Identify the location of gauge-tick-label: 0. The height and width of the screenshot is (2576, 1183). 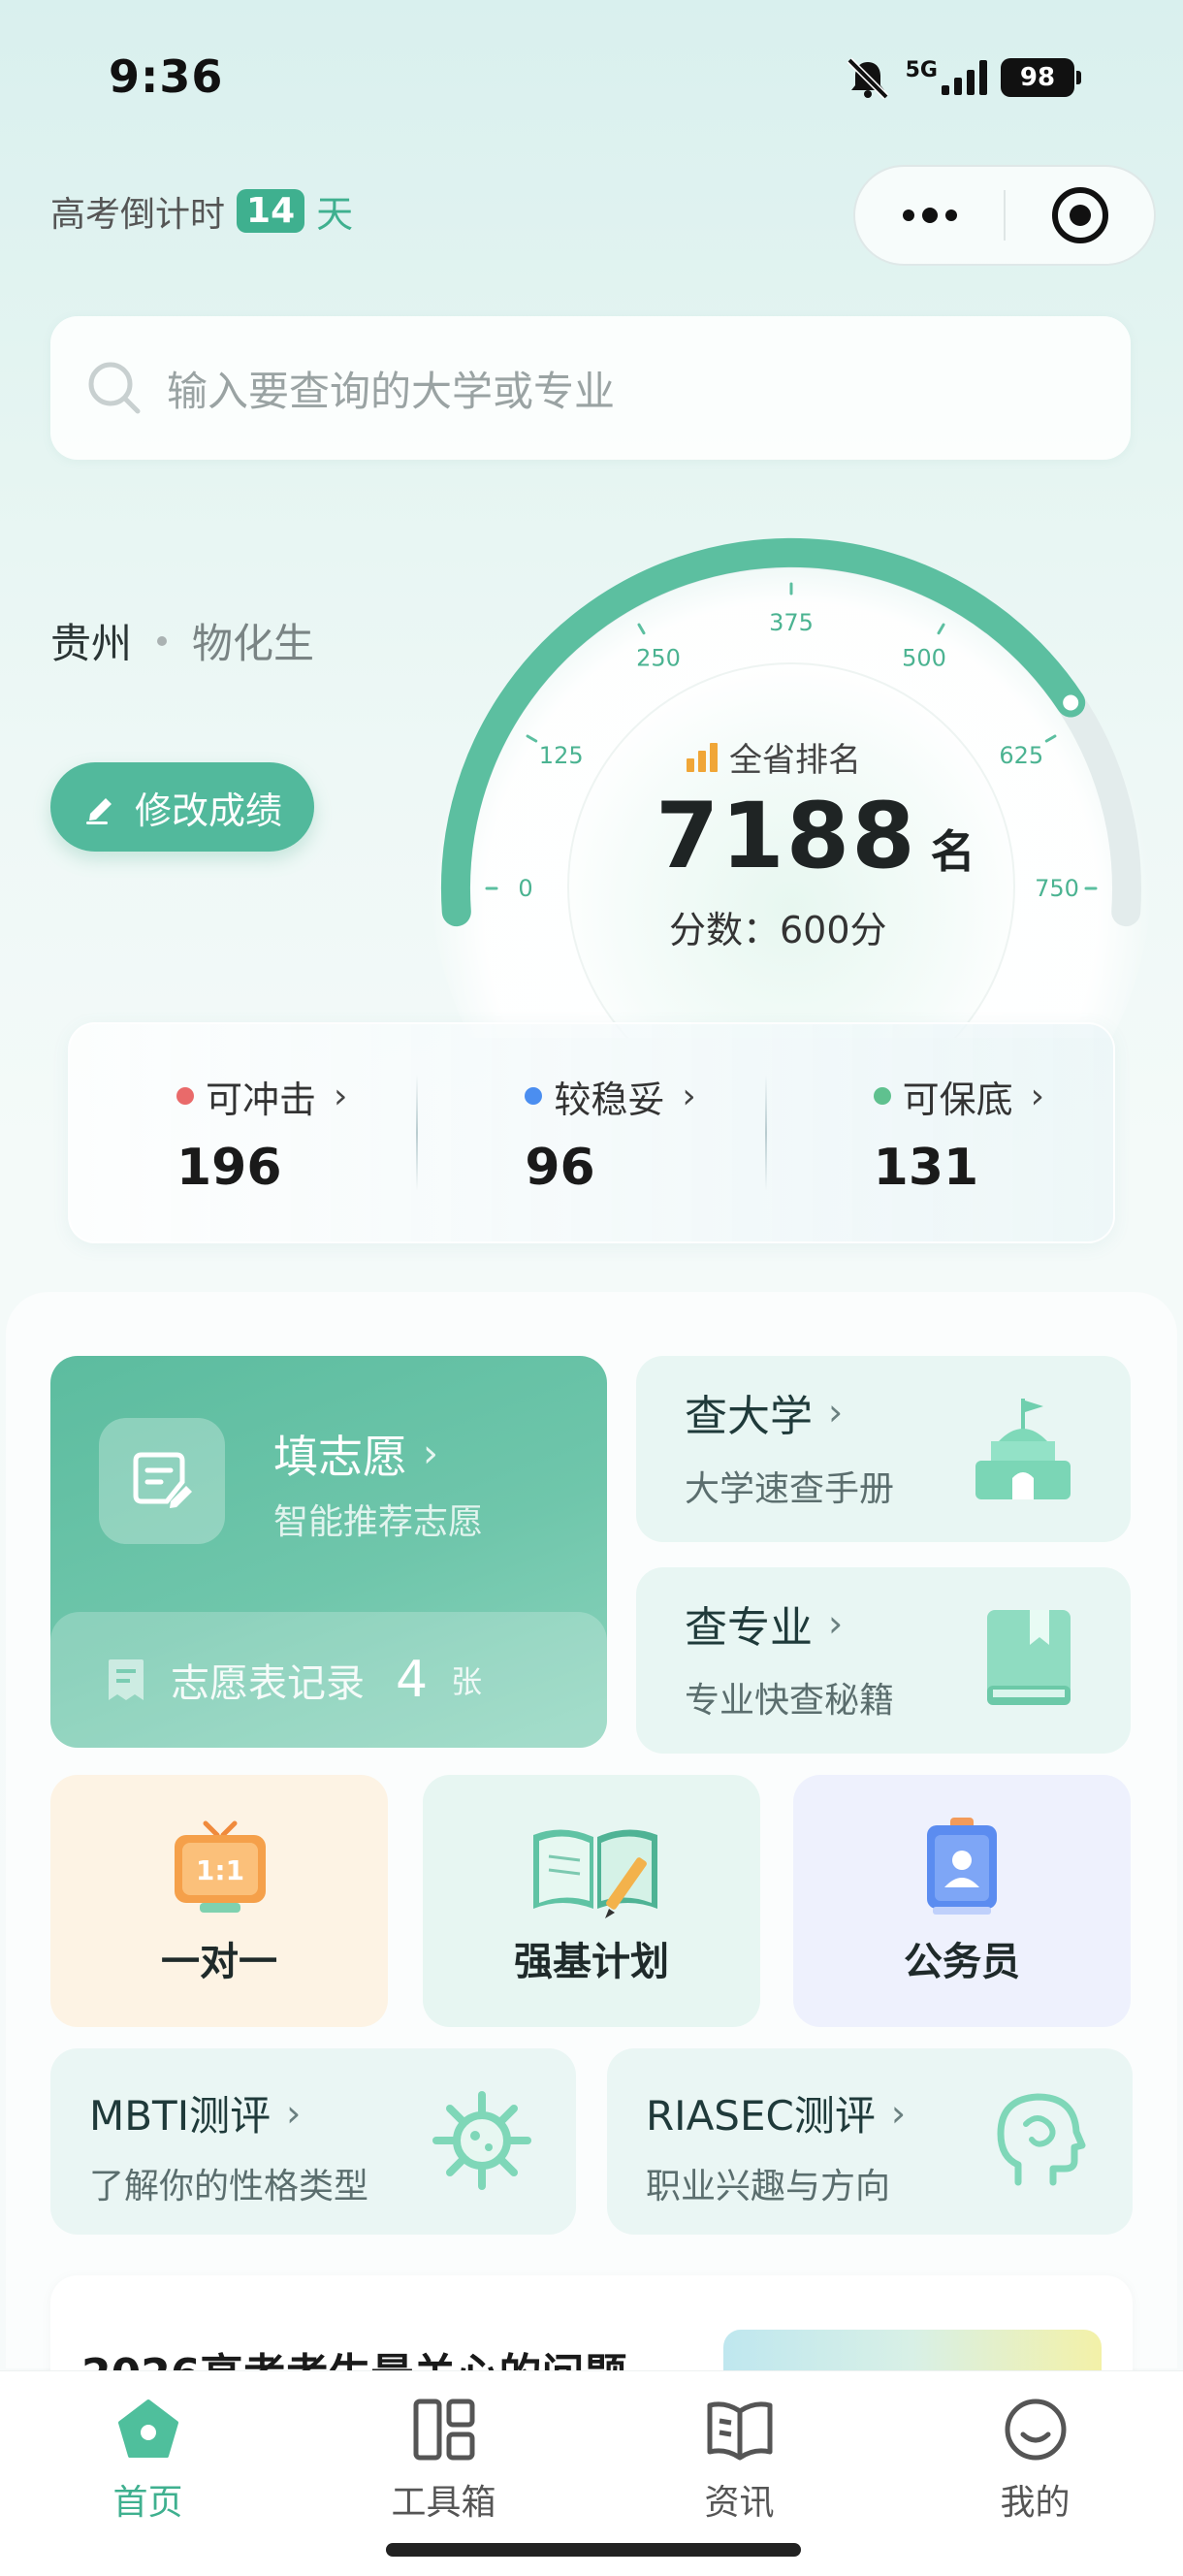
(525, 888).